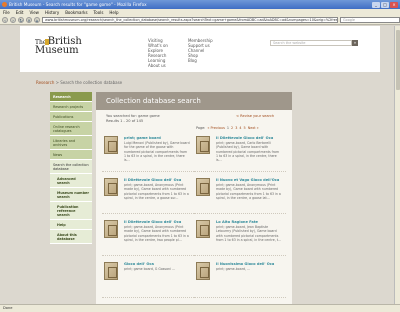 Image resolution: width=400 pixels, height=312 pixels. Describe the element at coordinates (200, 60) in the screenshot. I see `nav-blog: Blog` at that location.